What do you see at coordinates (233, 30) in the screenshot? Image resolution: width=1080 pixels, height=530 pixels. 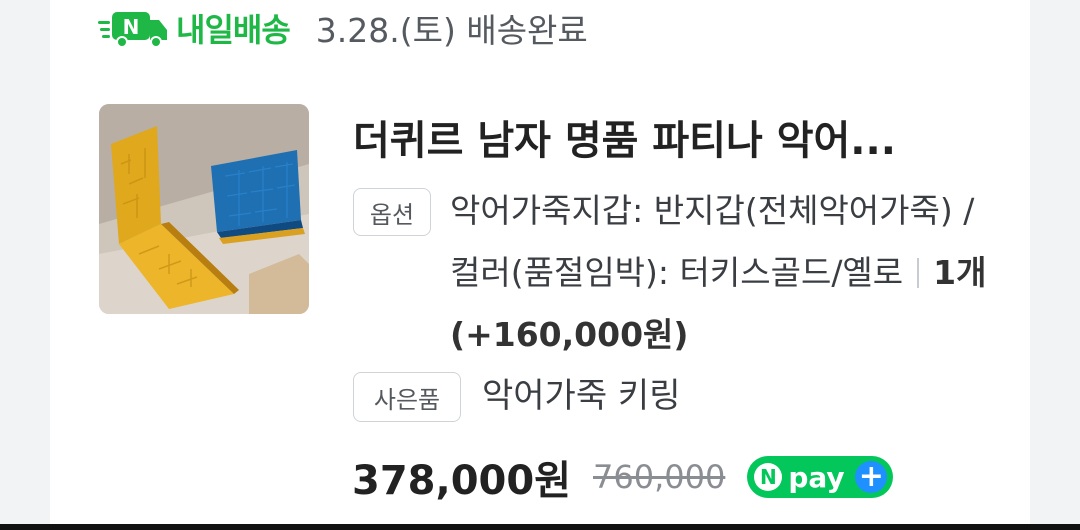 I see `delivery-badge: 내일배송` at bounding box center [233, 30].